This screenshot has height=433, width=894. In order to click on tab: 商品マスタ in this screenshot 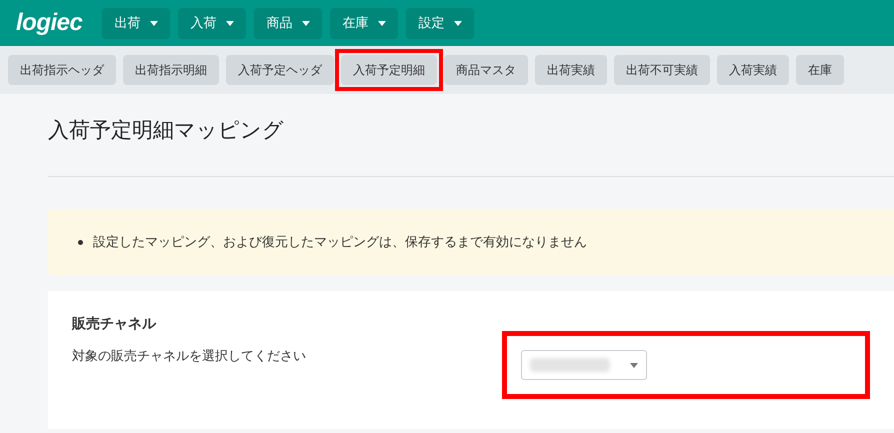, I will do `click(486, 70)`.